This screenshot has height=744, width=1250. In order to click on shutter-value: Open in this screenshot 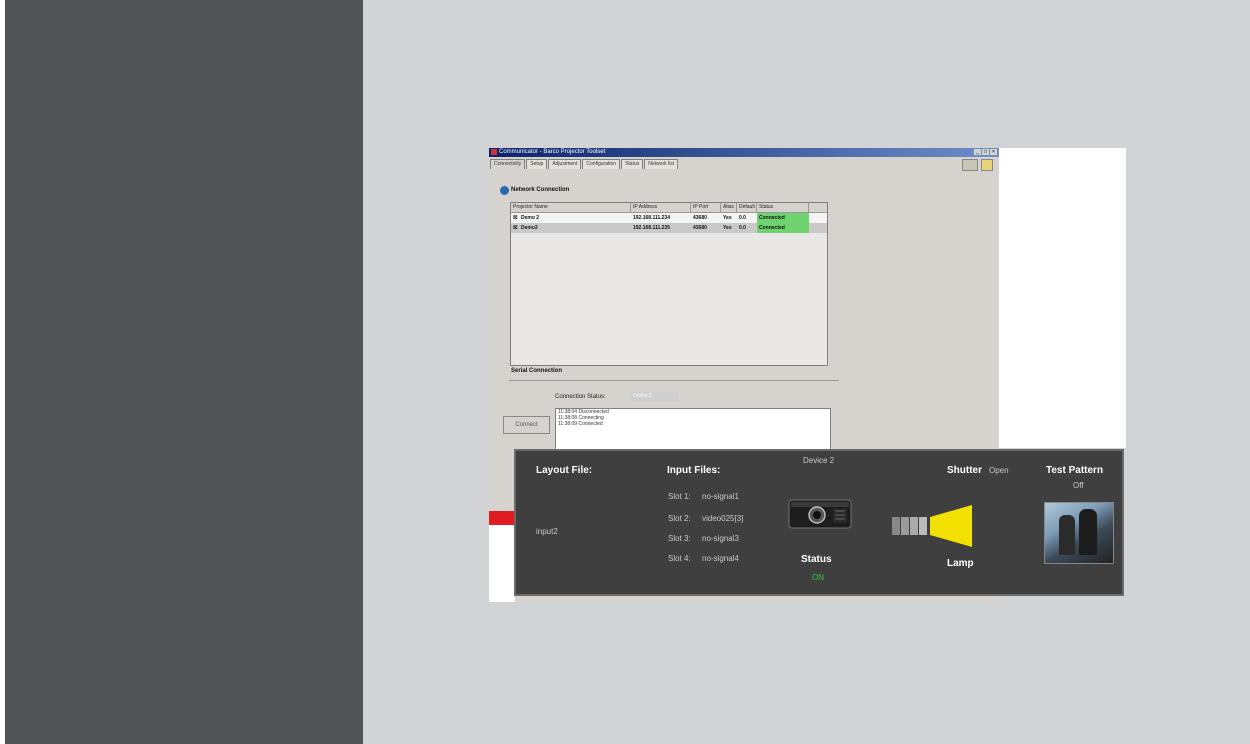, I will do `click(999, 470)`.